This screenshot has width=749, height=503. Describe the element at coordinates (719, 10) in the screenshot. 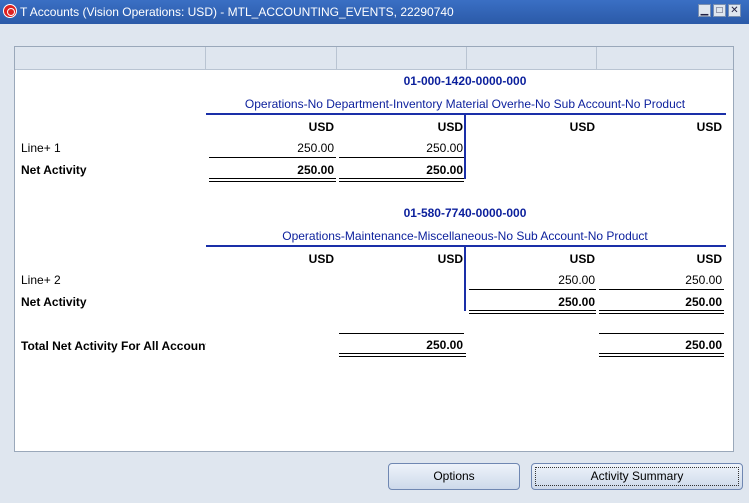

I see `maximize-icon: □` at that location.